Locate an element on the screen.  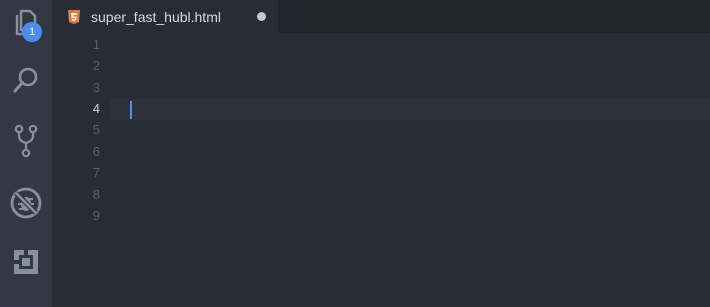
unsaved-dot-icon is located at coordinates (261, 16).